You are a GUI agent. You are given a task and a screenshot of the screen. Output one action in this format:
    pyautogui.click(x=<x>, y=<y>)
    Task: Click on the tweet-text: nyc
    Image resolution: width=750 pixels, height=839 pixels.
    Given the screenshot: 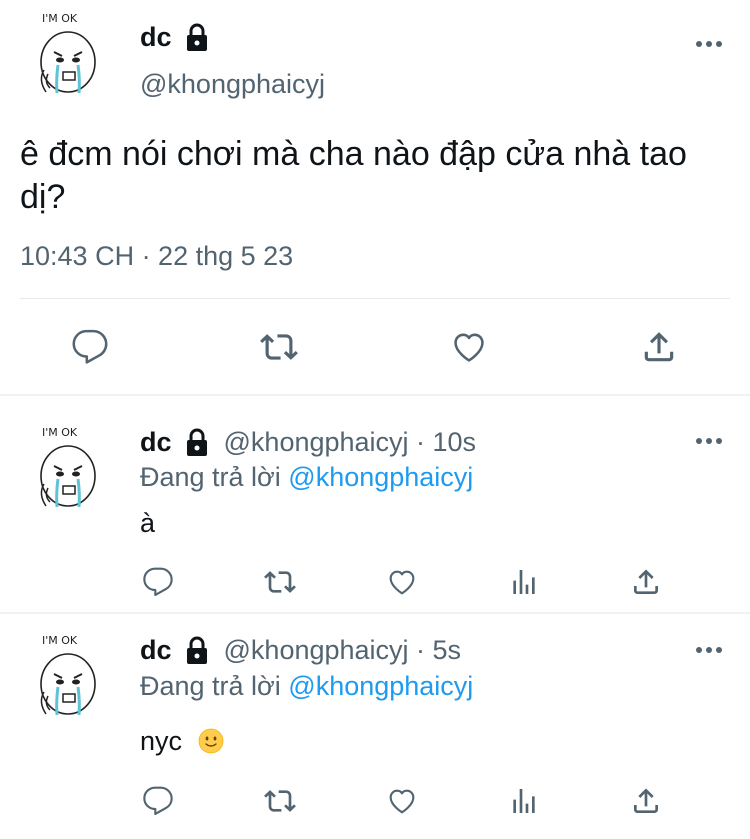 What is the action you would take?
    pyautogui.click(x=161, y=741)
    